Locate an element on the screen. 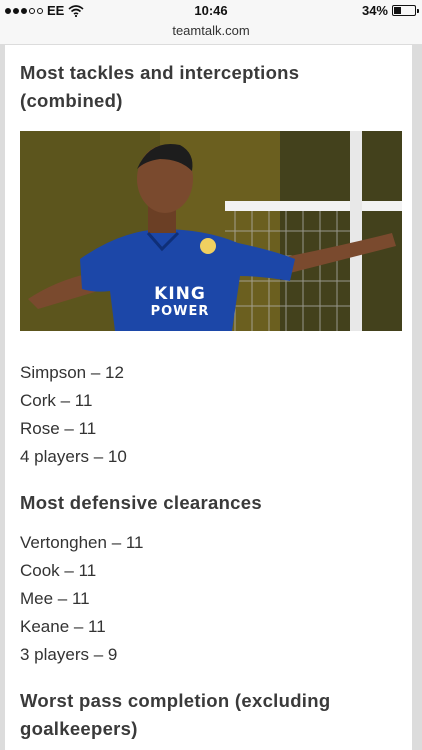 This screenshot has height=750, width=422. clock: 10:46 is located at coordinates (211, 10).